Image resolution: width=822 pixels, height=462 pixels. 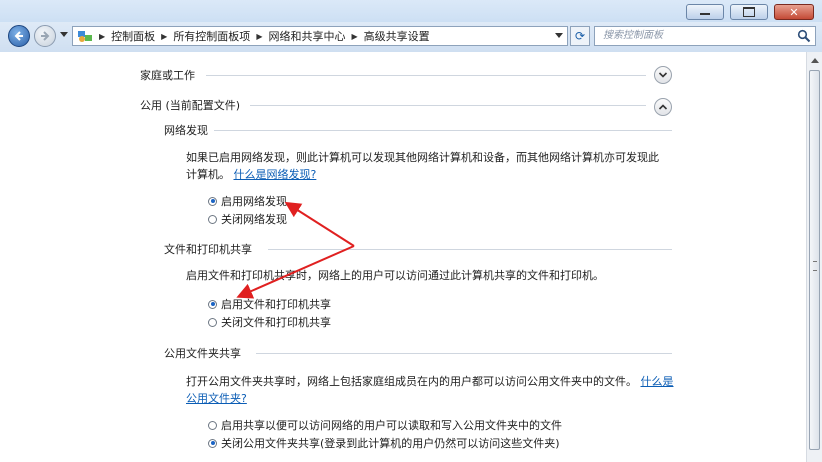 I want to click on radio-label: 关闭文件和打印机共享, so click(x=276, y=322).